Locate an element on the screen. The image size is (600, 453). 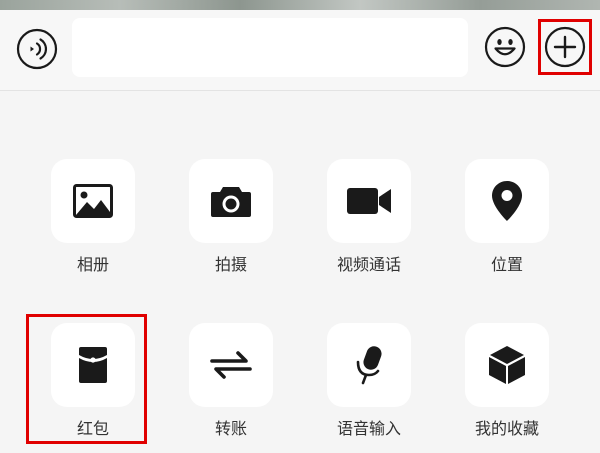
panel-item-label: 拍摄 is located at coordinates (230, 264).